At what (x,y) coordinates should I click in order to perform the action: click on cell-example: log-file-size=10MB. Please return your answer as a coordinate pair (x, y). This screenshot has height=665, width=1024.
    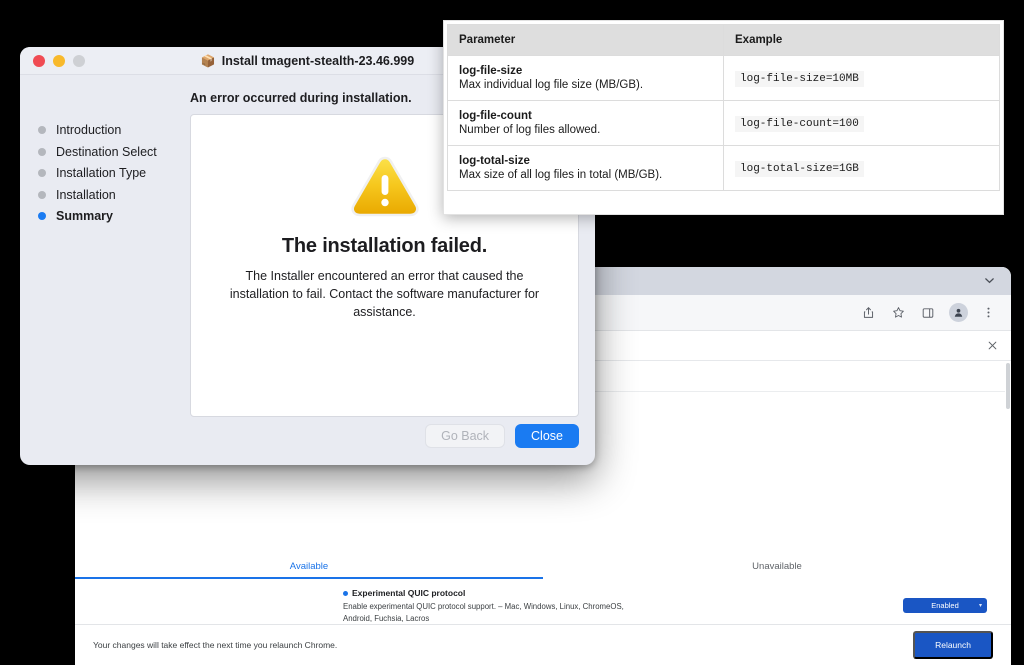
    Looking at the image, I should click on (861, 78).